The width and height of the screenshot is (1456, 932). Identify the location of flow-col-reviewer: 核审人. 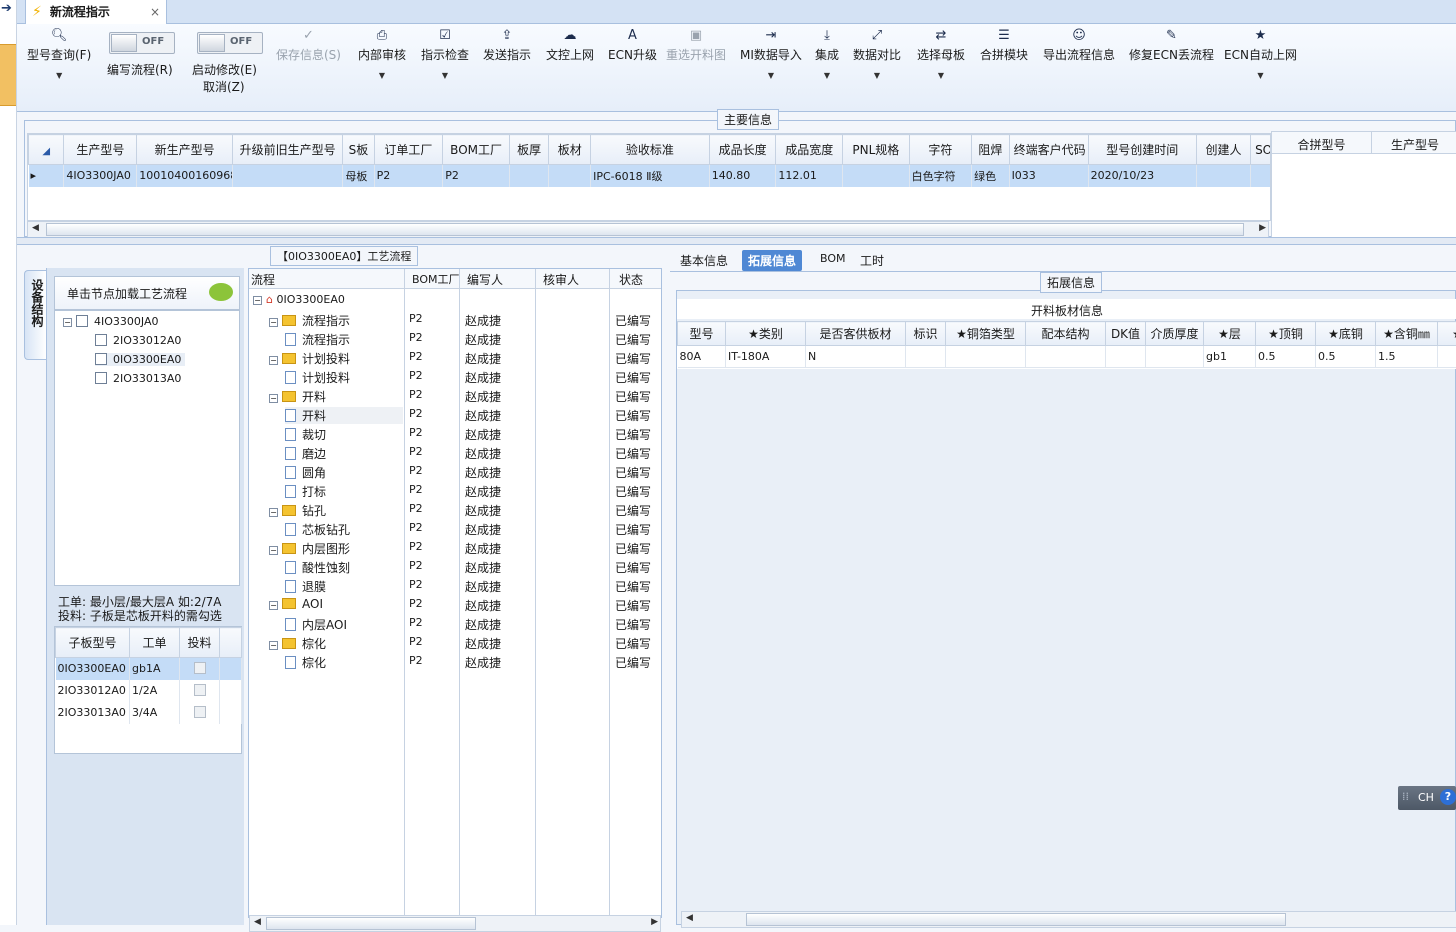
(561, 279).